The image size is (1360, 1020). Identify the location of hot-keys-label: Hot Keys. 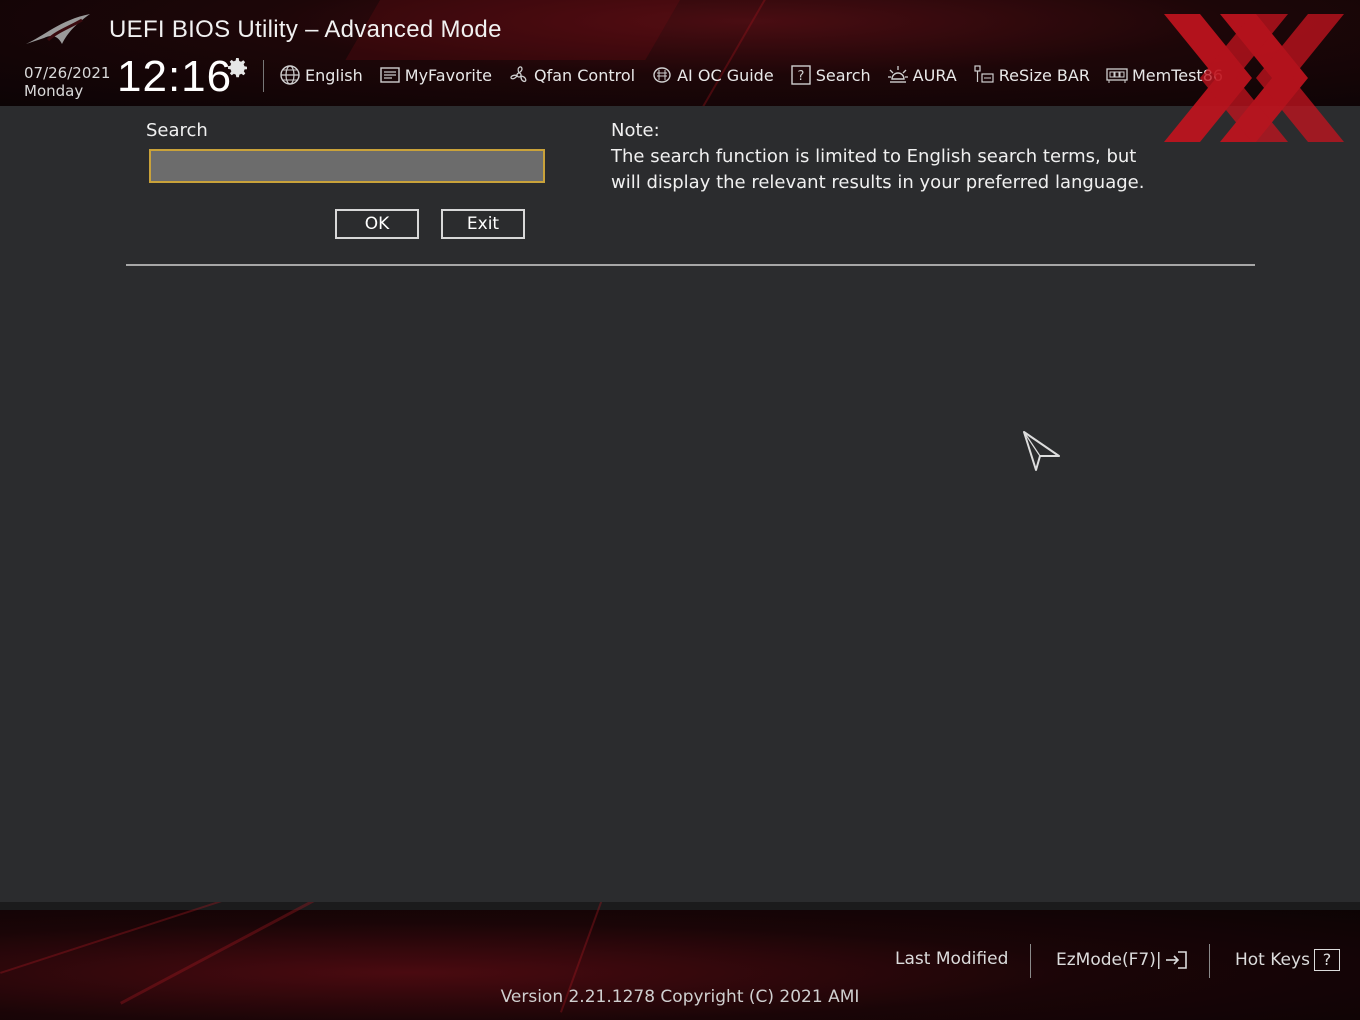
(1272, 960).